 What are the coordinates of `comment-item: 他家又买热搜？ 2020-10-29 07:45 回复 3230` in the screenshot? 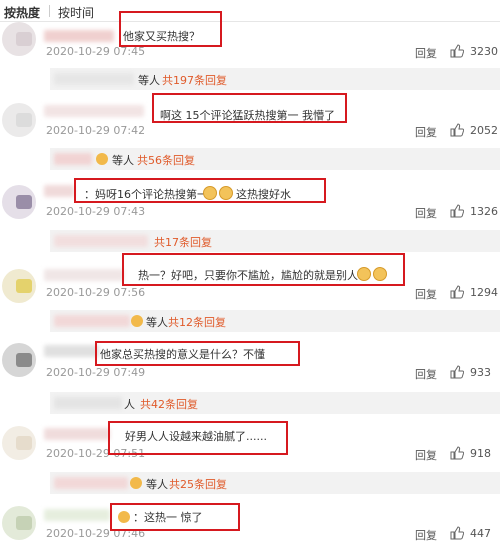 It's located at (250, 42).